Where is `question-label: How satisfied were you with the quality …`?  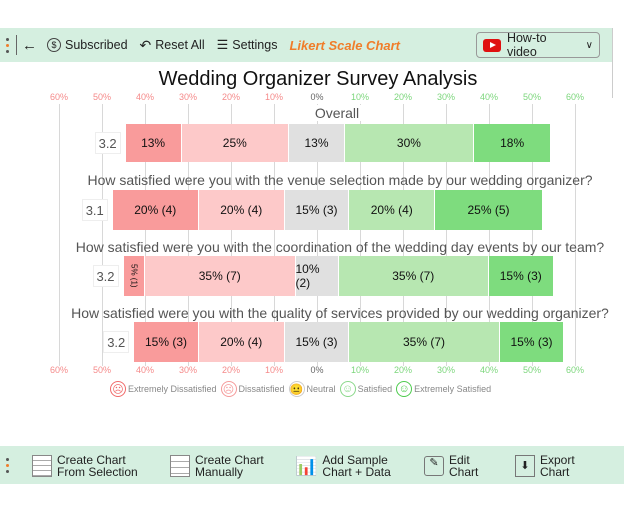
question-label: How satisfied were you with the quality … is located at coordinates (340, 313).